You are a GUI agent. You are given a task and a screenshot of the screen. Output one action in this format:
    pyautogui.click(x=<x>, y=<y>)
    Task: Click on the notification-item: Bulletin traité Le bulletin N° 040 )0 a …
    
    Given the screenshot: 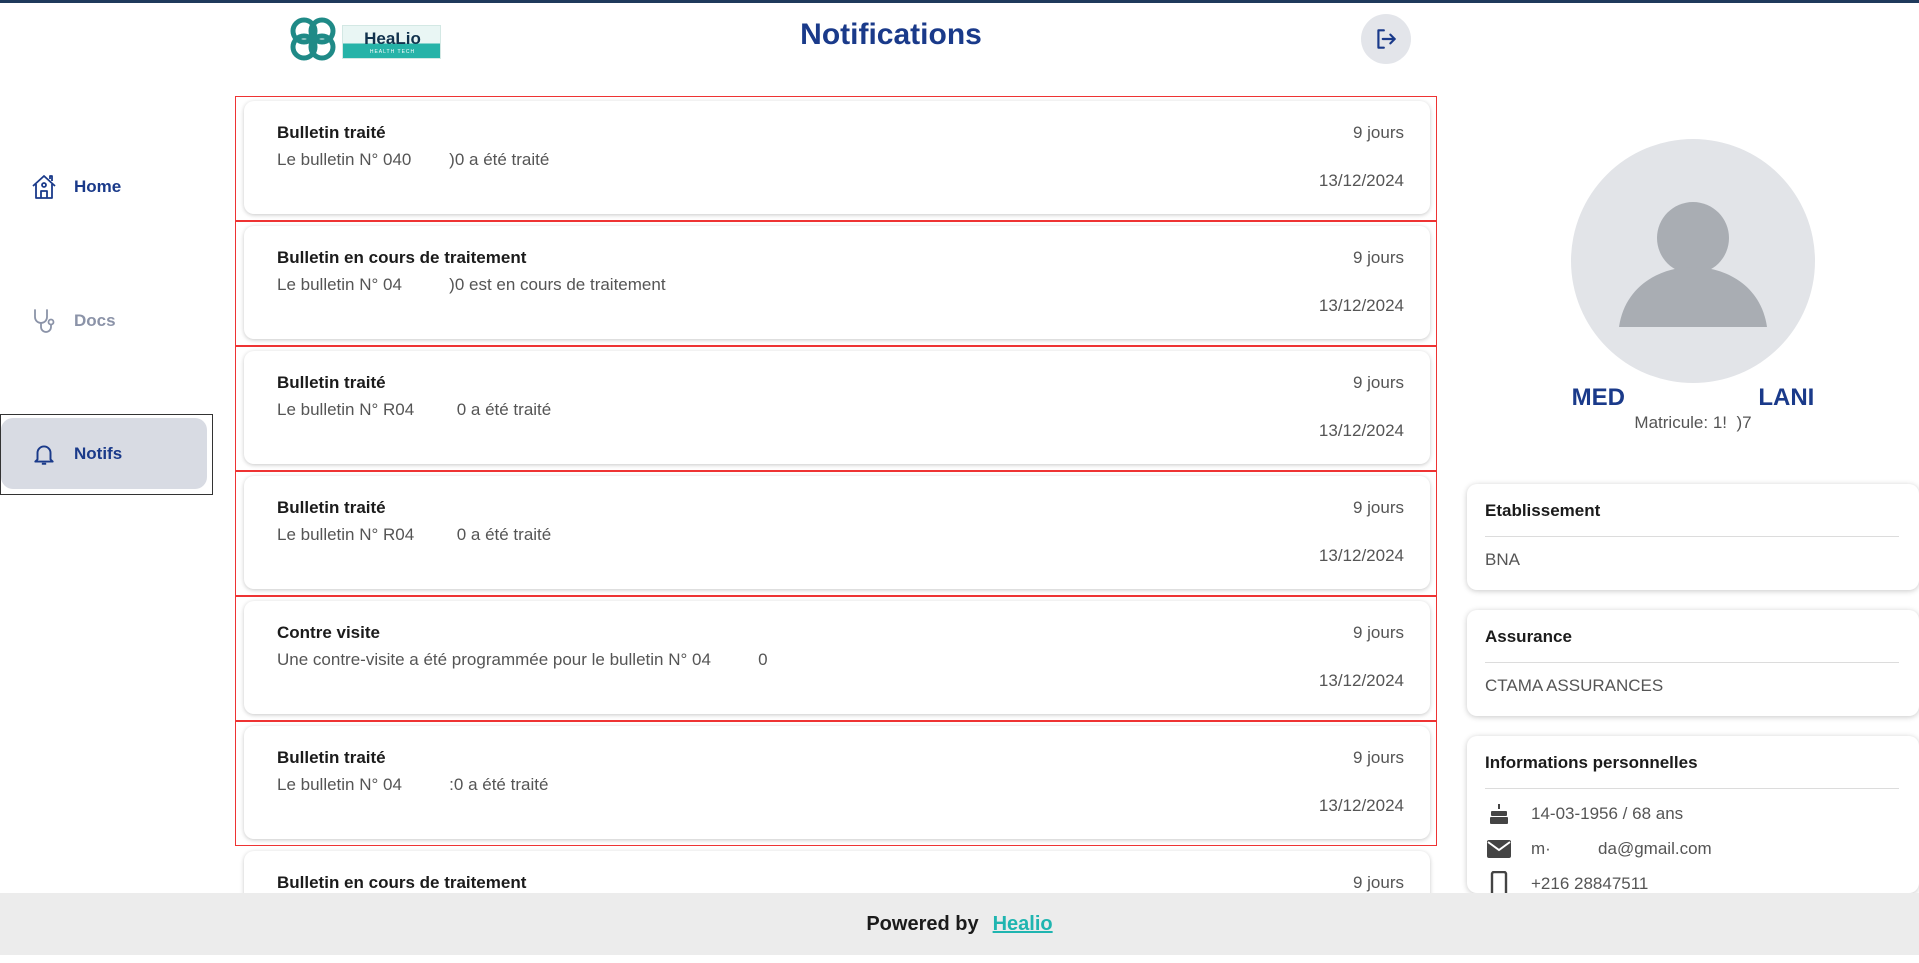 What is the action you would take?
    pyautogui.click(x=836, y=158)
    